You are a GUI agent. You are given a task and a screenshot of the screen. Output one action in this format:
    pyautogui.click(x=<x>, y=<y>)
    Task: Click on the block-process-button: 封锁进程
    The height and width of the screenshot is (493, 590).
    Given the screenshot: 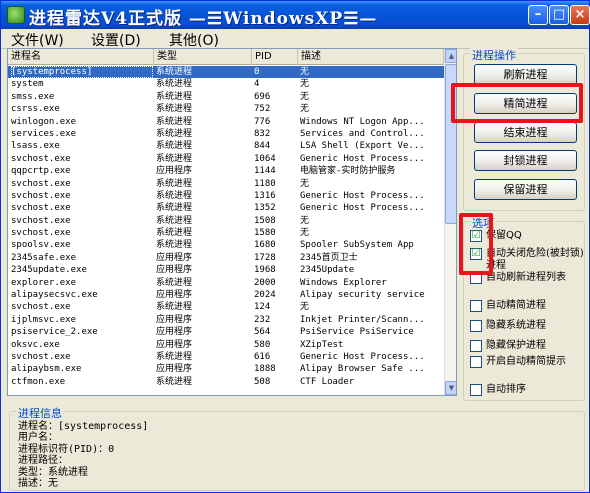 What is the action you would take?
    pyautogui.click(x=525, y=160)
    